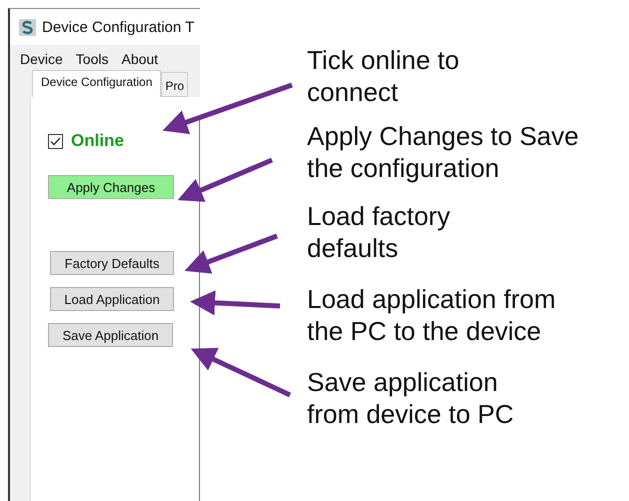 This screenshot has width=629, height=501. What do you see at coordinates (403, 382) in the screenshot?
I see `annotation-text: Save application` at bounding box center [403, 382].